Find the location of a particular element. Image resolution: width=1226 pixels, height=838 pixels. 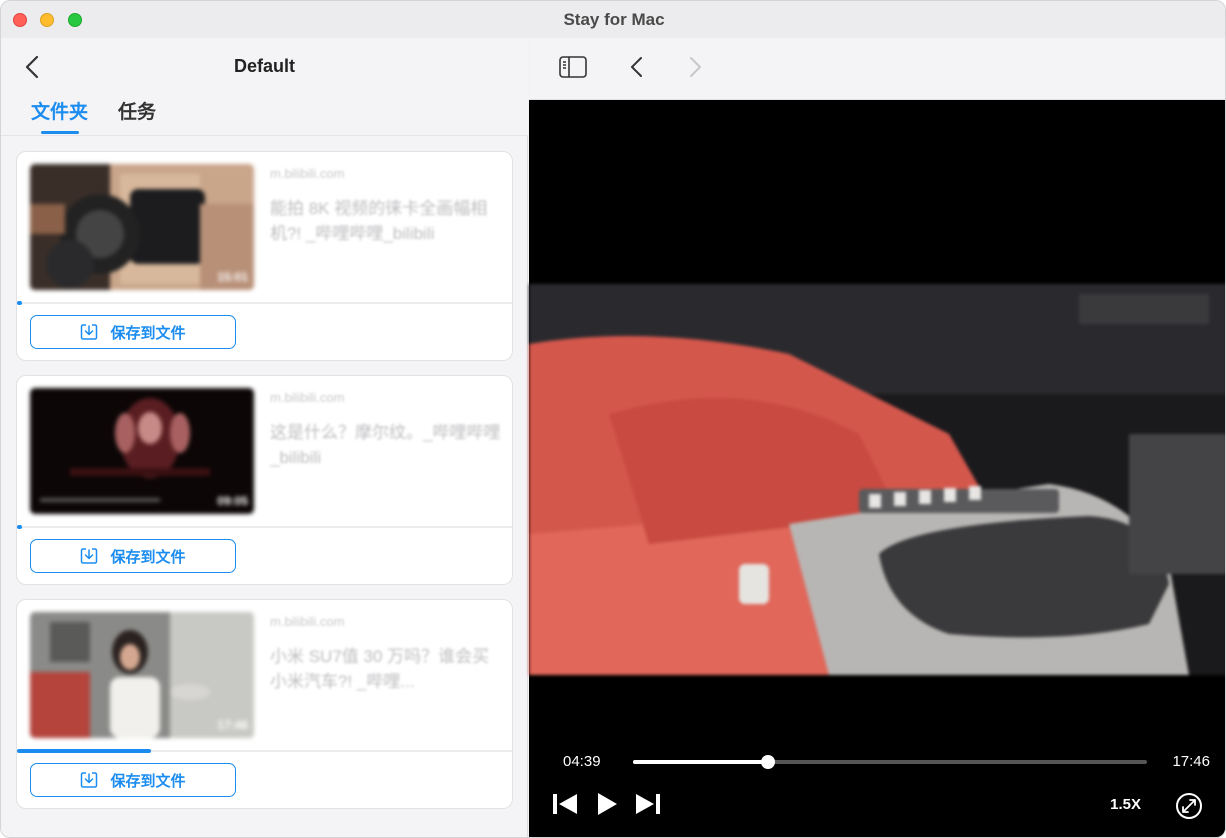

play-icon is located at coordinates (607, 804).